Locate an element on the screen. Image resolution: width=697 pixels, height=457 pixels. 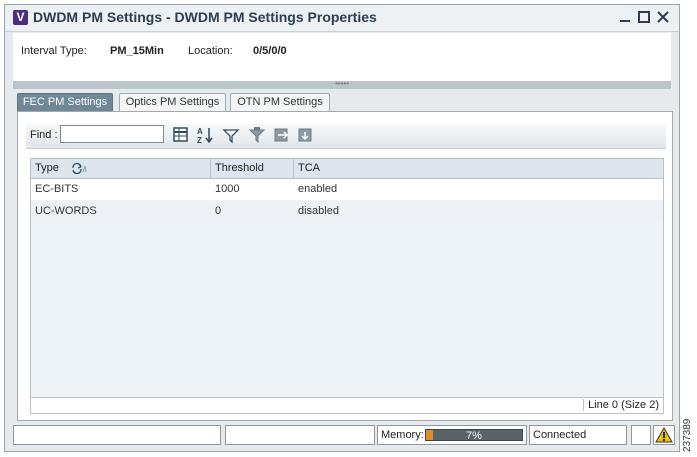
panel-splitter: ••••• is located at coordinates (342, 84).